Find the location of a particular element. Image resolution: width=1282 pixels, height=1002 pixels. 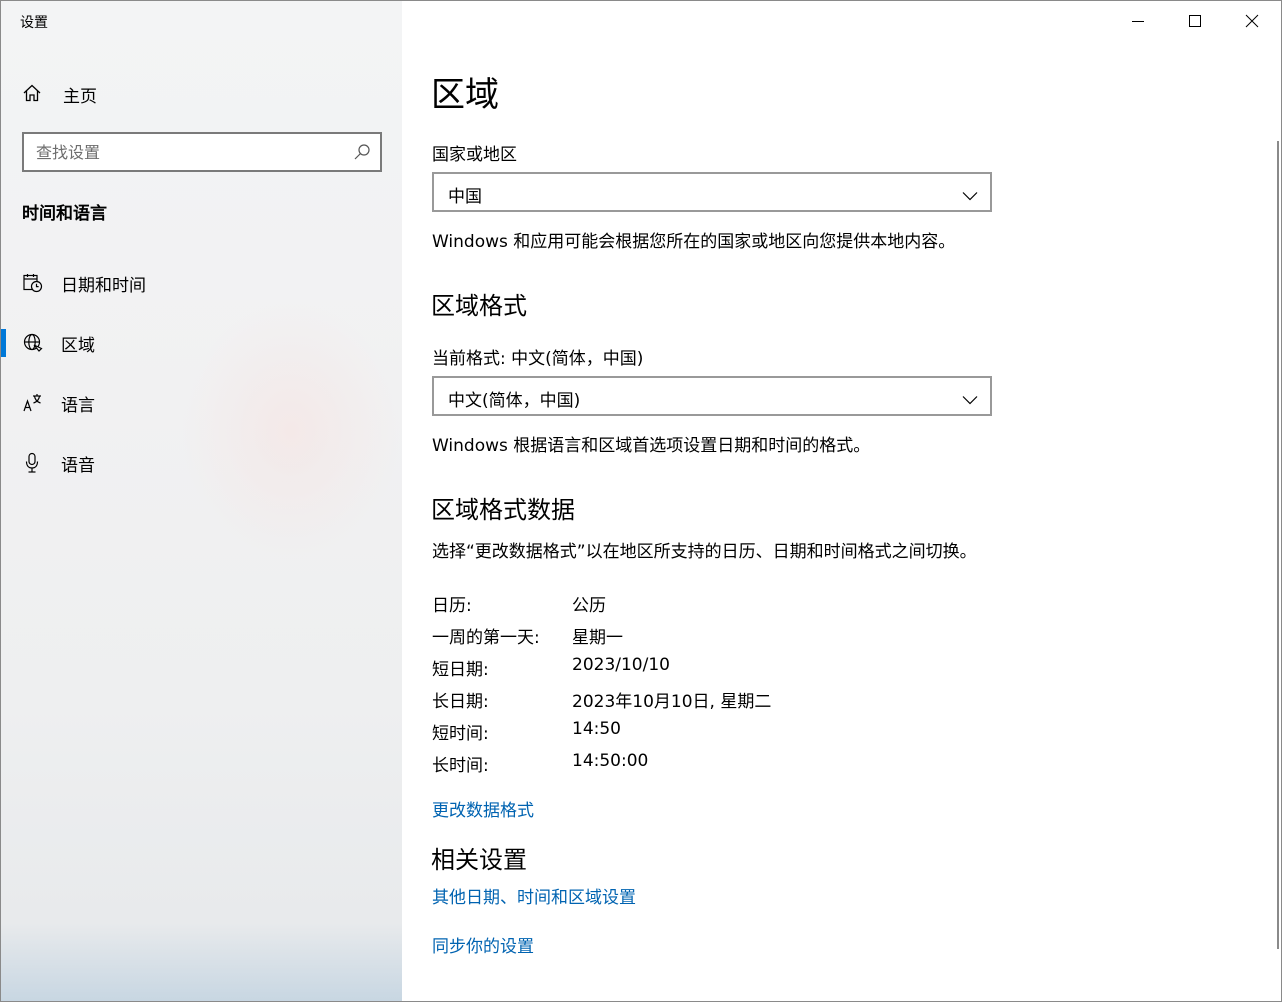

selection-indicator is located at coordinates (3, 343).